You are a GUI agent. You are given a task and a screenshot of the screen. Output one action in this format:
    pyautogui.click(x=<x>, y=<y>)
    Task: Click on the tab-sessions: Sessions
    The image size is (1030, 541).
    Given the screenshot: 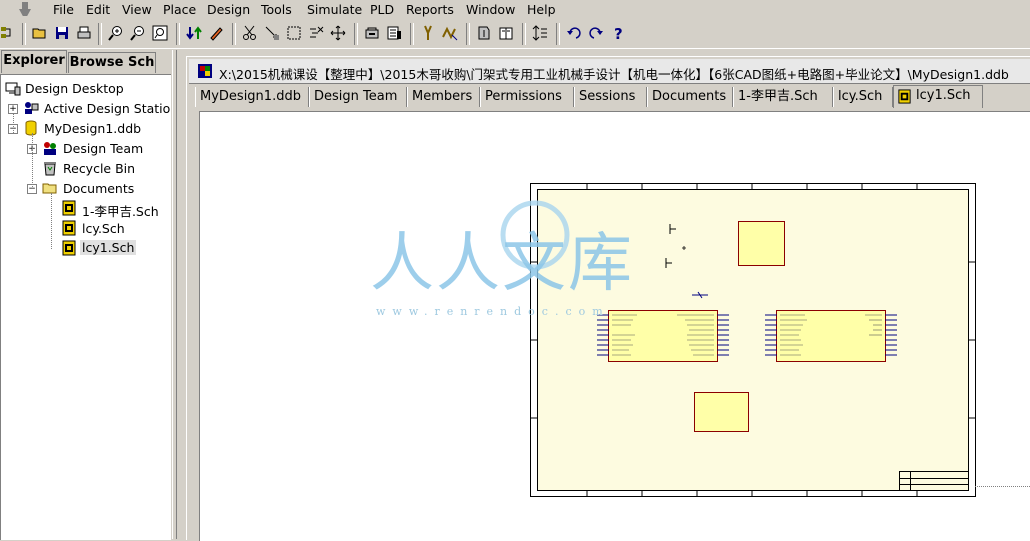 What is the action you would take?
    pyautogui.click(x=610, y=97)
    